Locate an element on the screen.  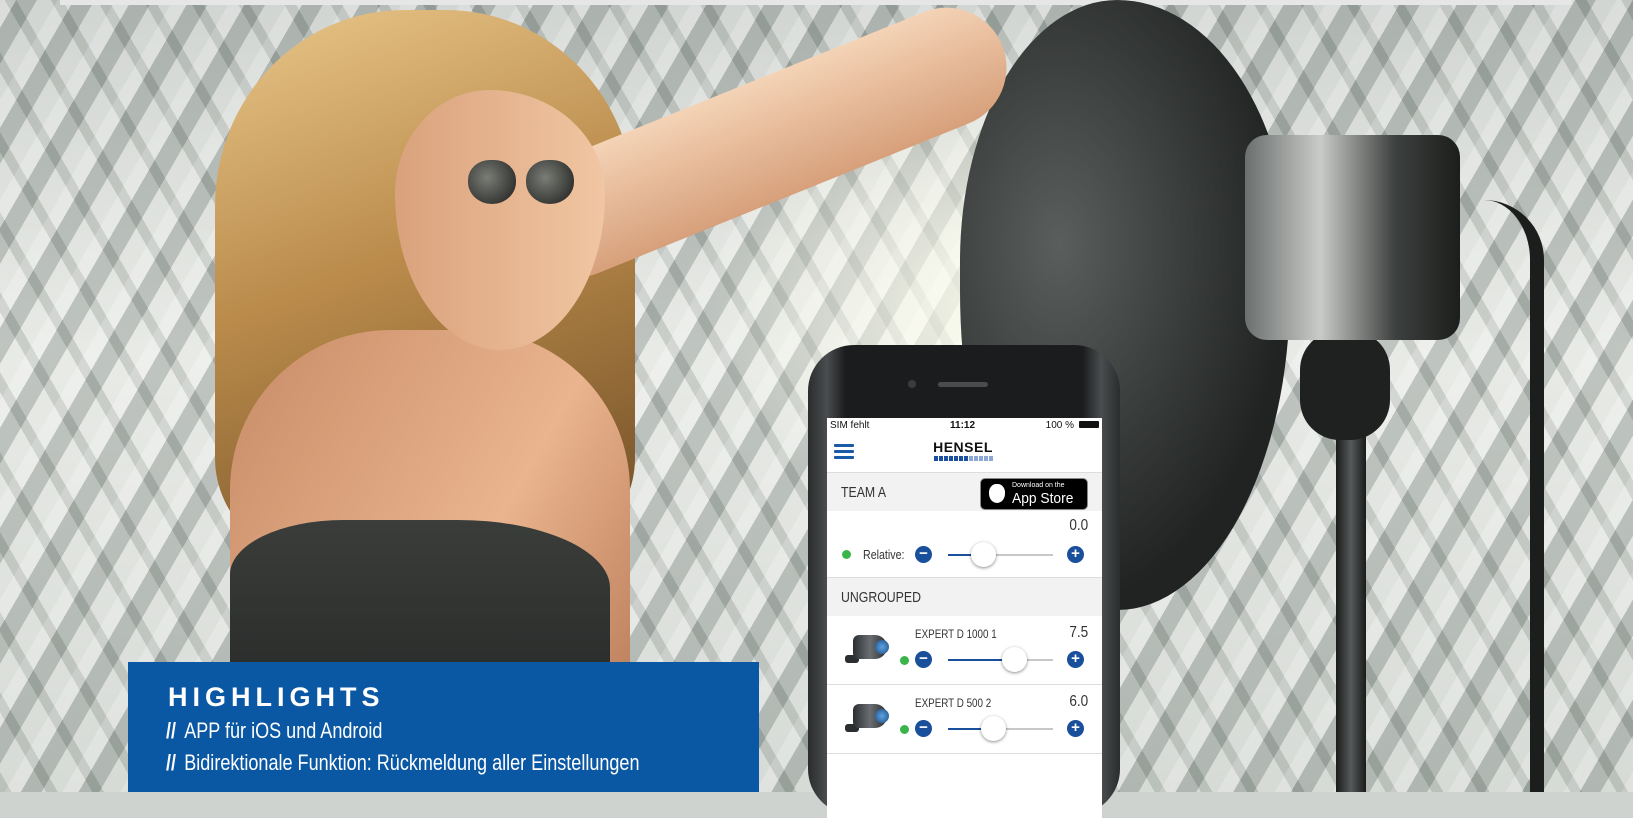
status-bar: SIM fehlt 11:12 100 % is located at coordinates (964, 426).